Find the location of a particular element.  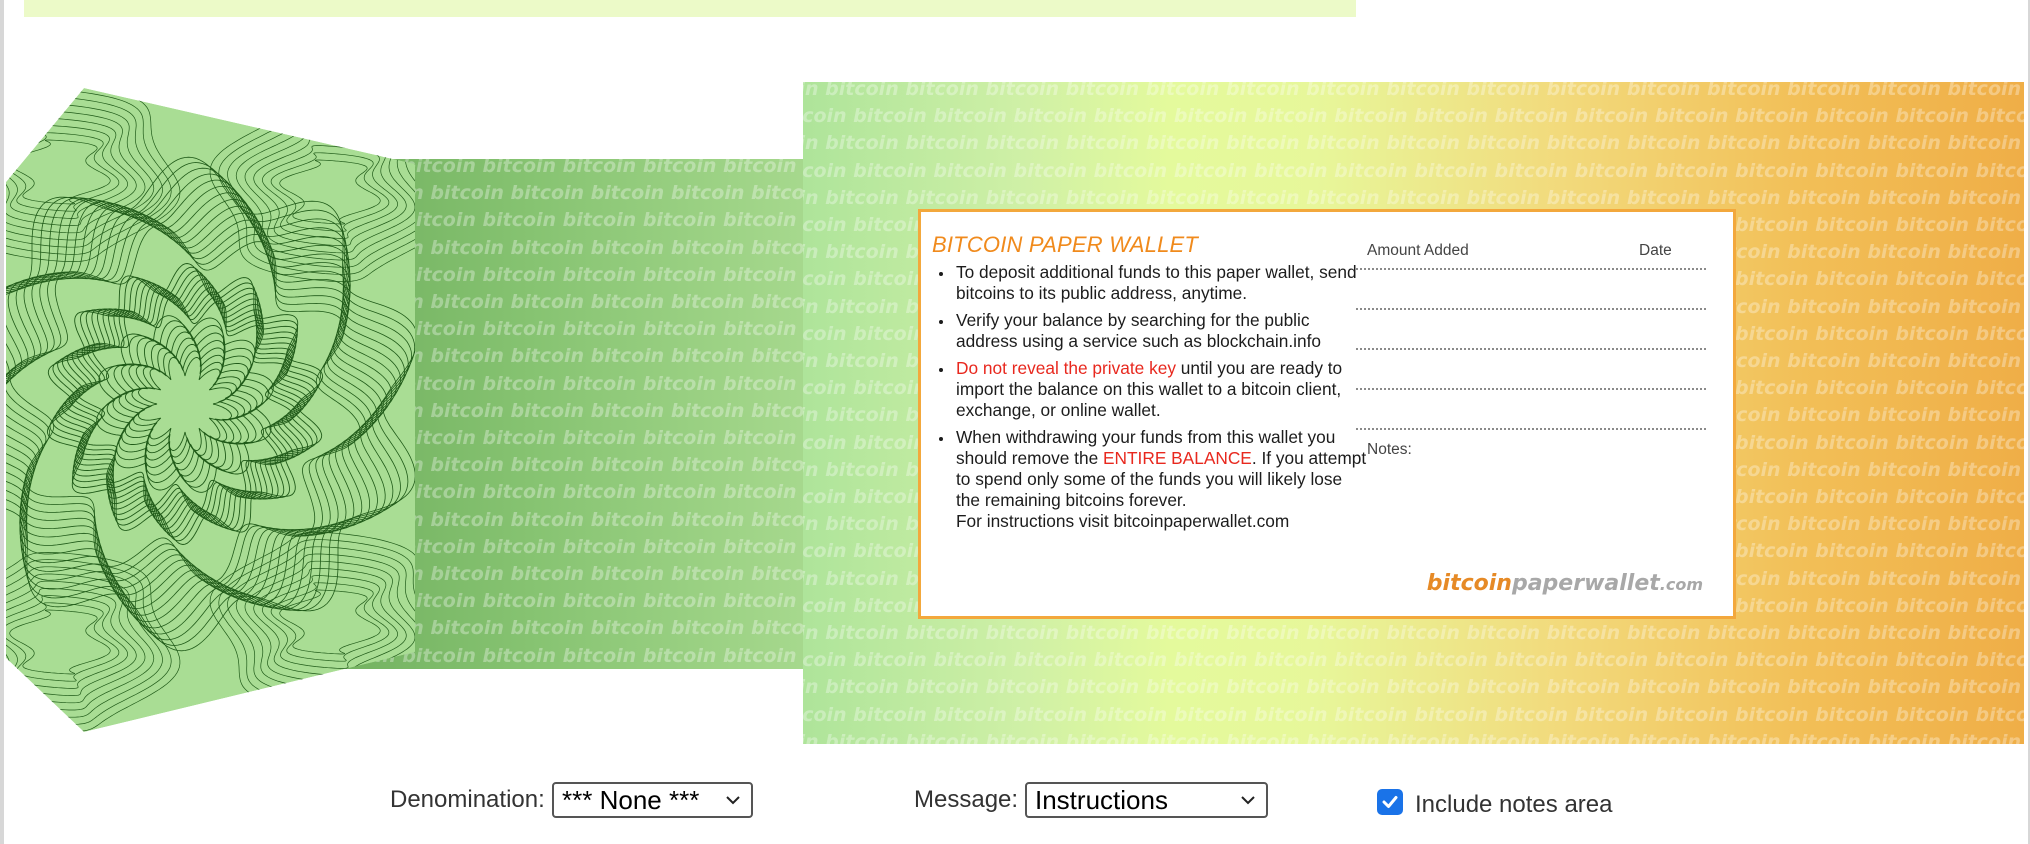

denomination-value: *** None *** is located at coordinates (631, 800).